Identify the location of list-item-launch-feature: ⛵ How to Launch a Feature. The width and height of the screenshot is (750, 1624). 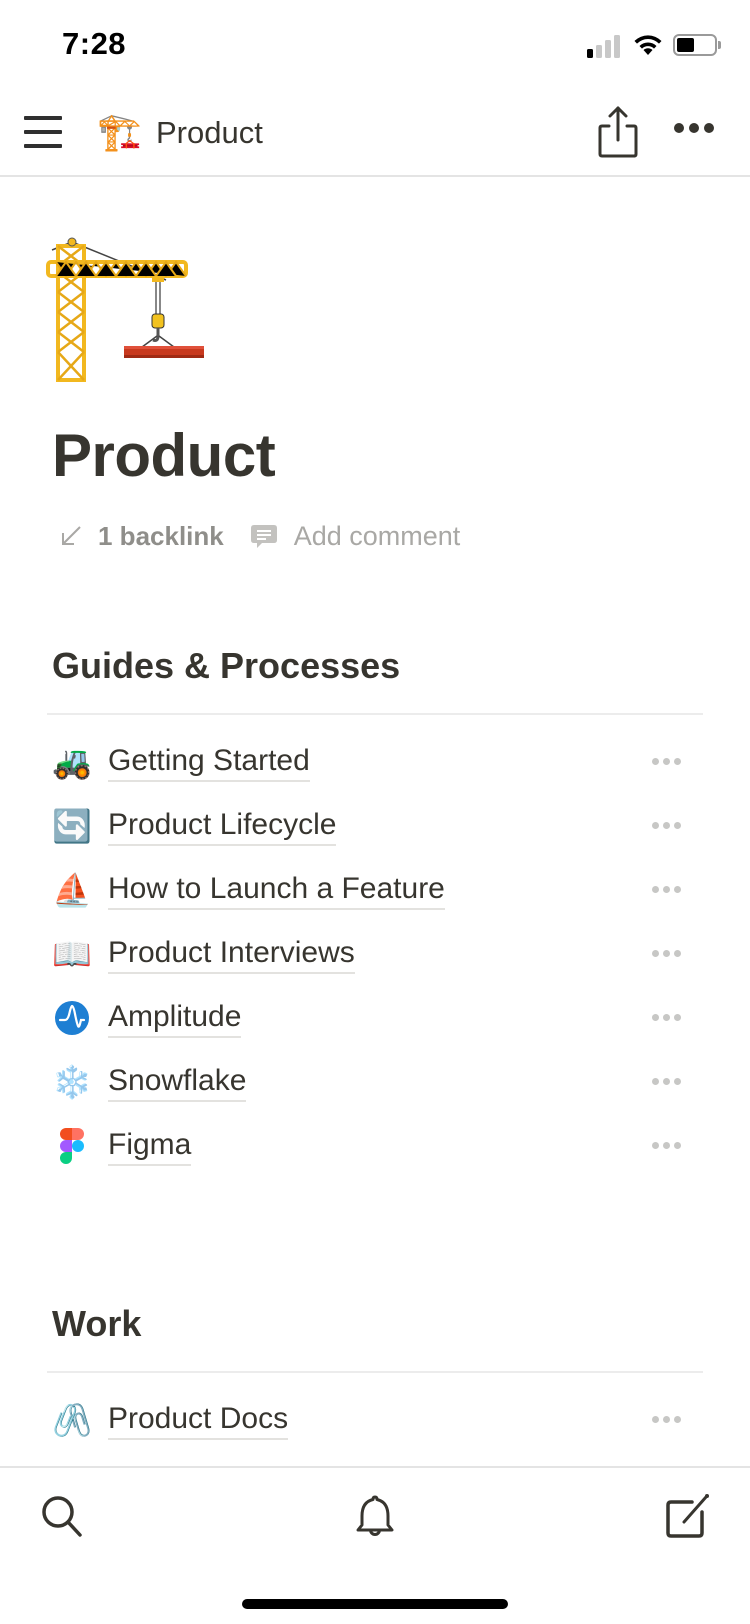
(382, 890).